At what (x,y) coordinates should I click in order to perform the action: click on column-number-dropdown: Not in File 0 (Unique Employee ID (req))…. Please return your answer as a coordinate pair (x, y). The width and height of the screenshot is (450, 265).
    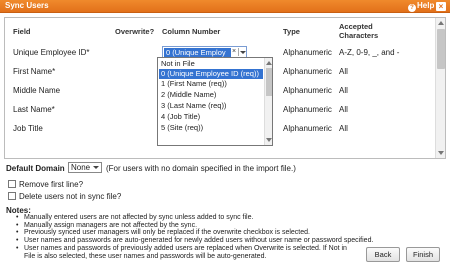
    Looking at the image, I should click on (215, 101).